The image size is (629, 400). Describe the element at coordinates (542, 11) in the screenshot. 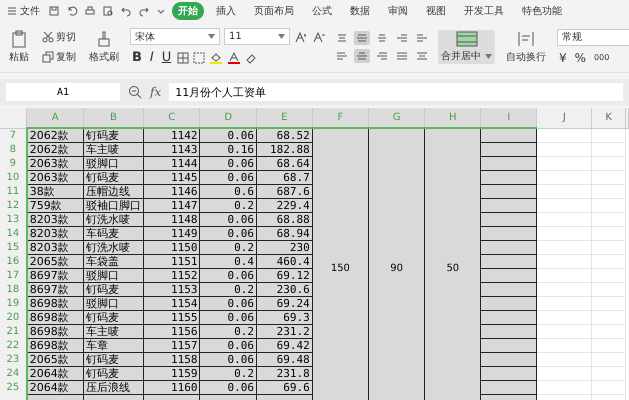

I see `ribbon-tab: 特色功能` at that location.